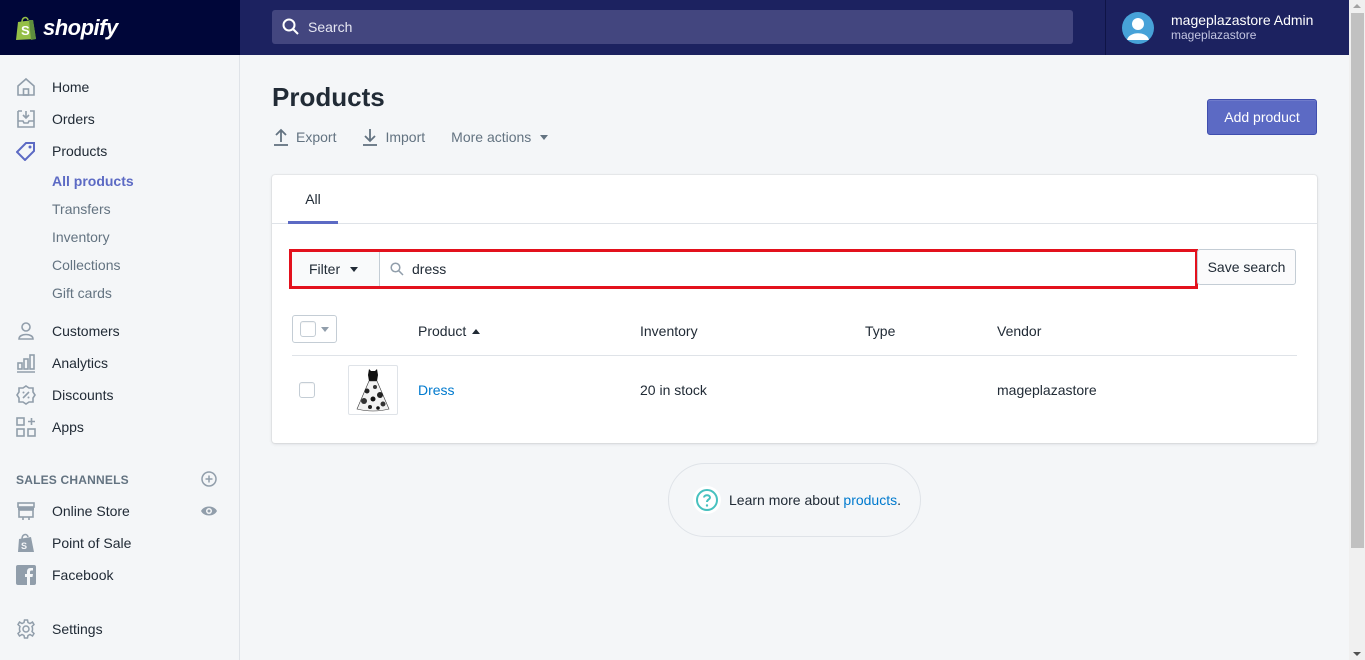 This screenshot has height=660, width=1365. What do you see at coordinates (308, 329) in the screenshot?
I see `select-all-checkbox` at bounding box center [308, 329].